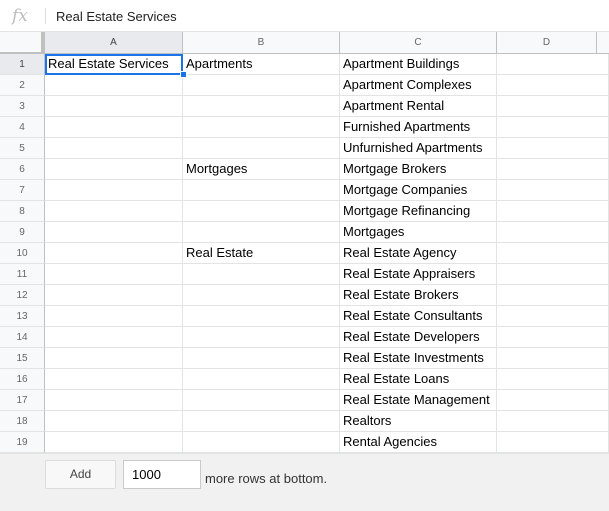 The height and width of the screenshot is (511, 609). What do you see at coordinates (261, 148) in the screenshot?
I see `cell-b5` at bounding box center [261, 148].